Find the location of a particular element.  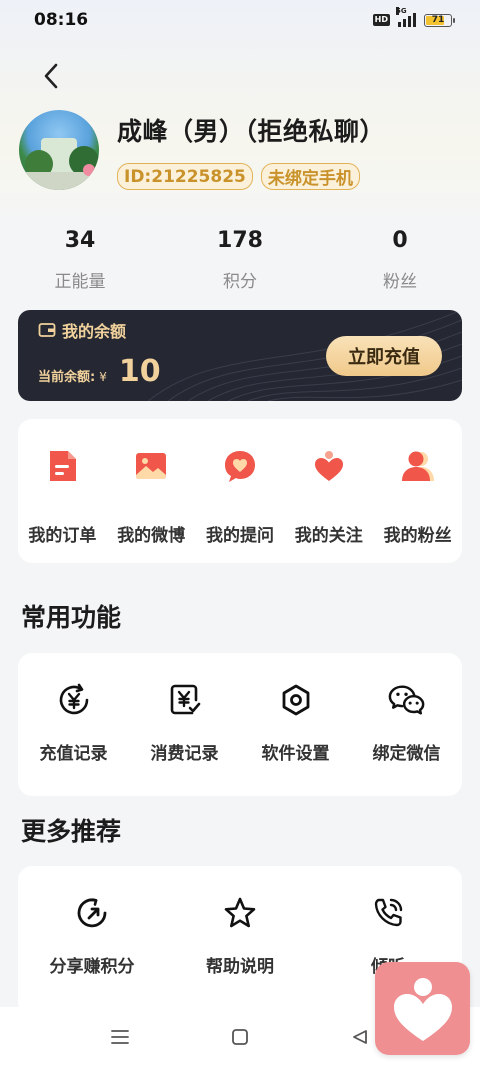

profile-tags: ID:21225825 未绑定手机 is located at coordinates (238, 176).